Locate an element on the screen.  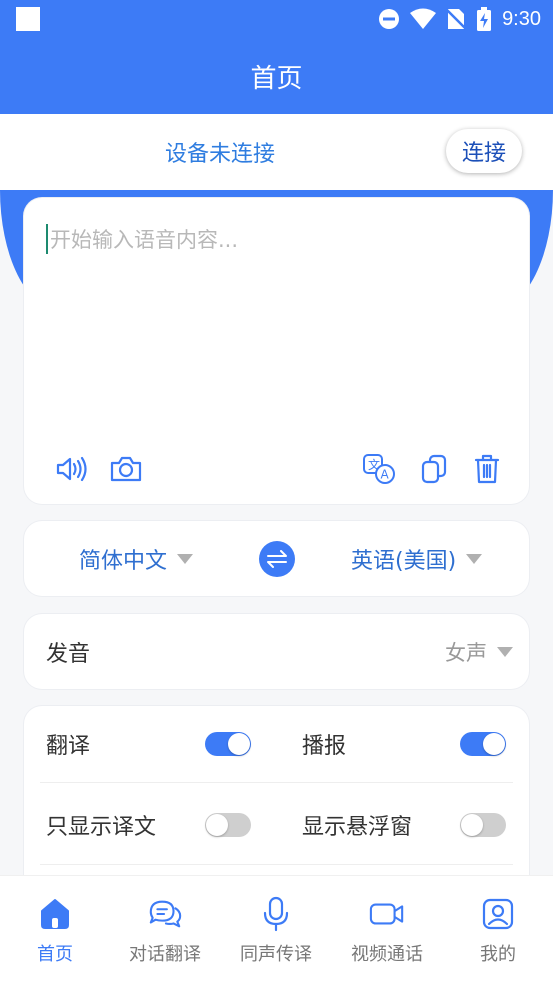
floating-window-toggle is located at coordinates (483, 825).